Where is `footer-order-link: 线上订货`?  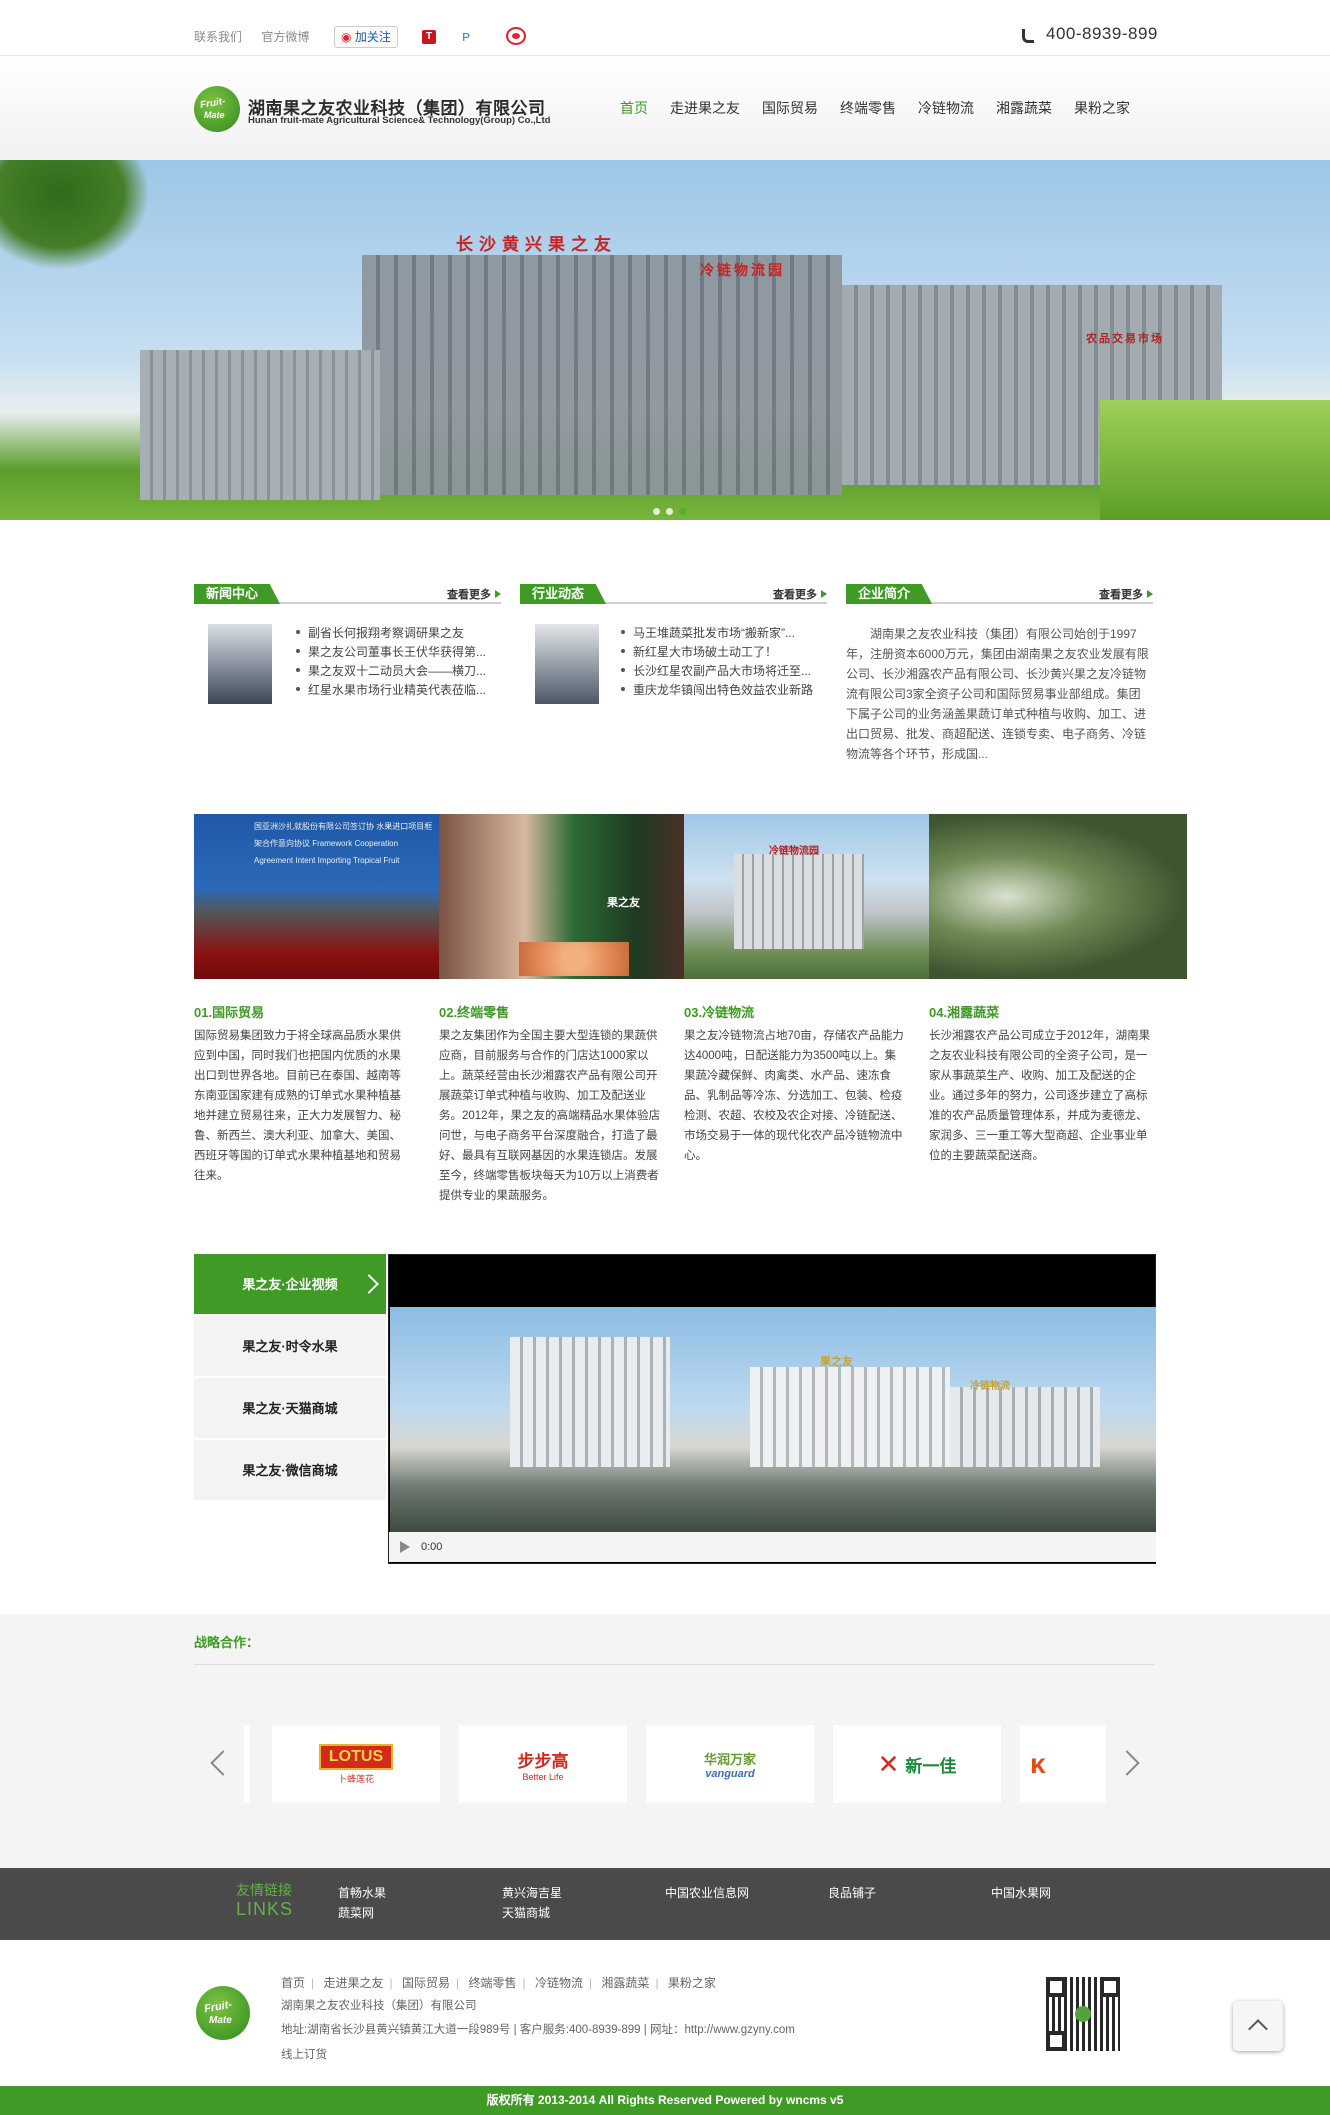 footer-order-link: 线上订货 is located at coordinates (304, 2054).